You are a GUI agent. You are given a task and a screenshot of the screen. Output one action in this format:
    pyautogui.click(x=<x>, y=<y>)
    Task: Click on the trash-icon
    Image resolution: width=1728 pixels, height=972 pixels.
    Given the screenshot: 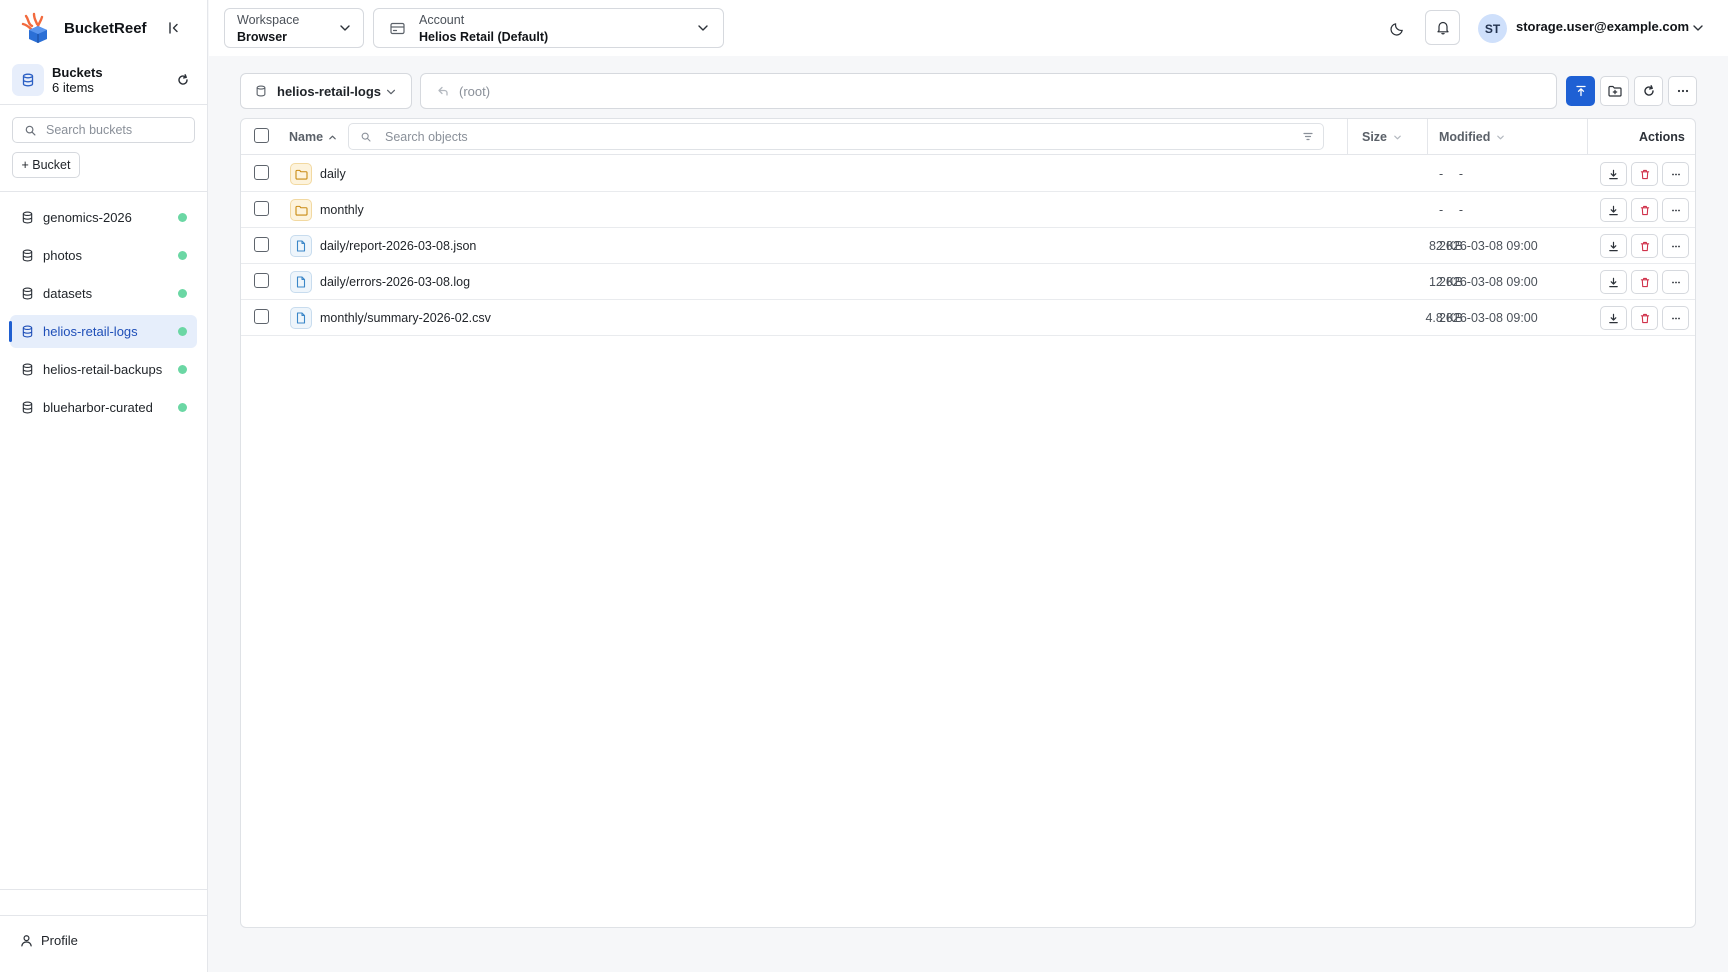 What is the action you would take?
    pyautogui.click(x=1644, y=210)
    